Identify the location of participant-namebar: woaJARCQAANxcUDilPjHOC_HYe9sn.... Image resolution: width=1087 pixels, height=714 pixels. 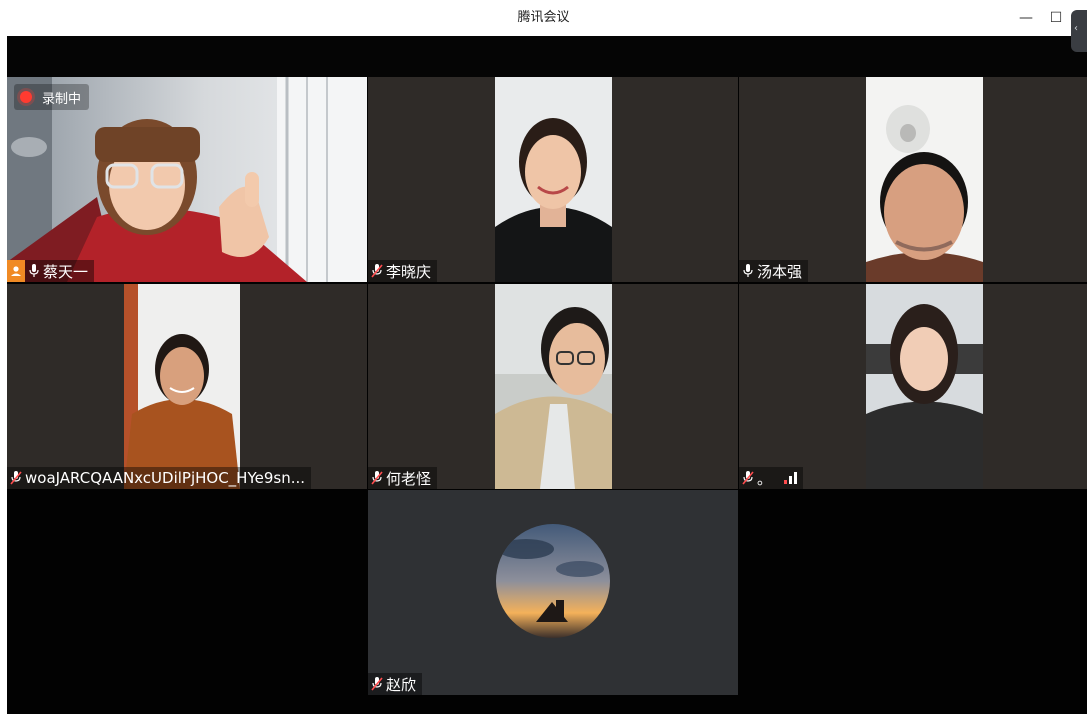
(159, 478).